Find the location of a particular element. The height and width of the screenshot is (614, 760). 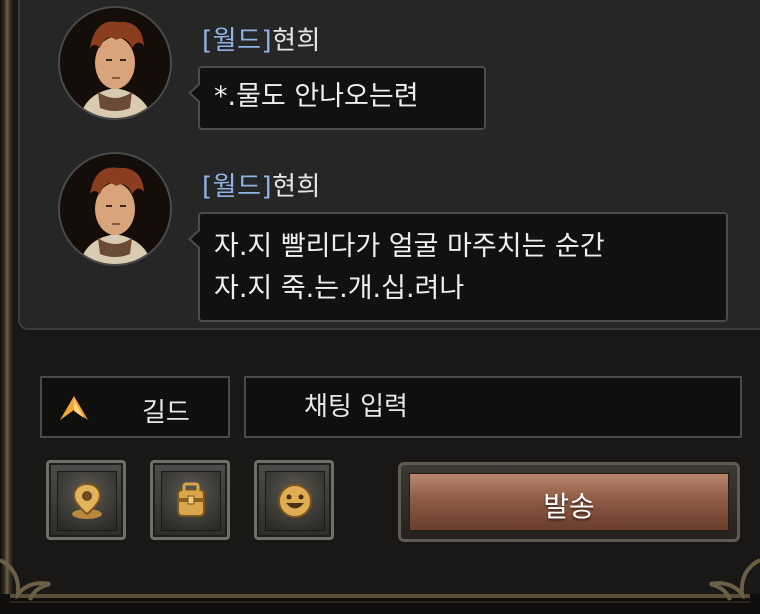

send-button-label: 발송 is located at coordinates (569, 506).